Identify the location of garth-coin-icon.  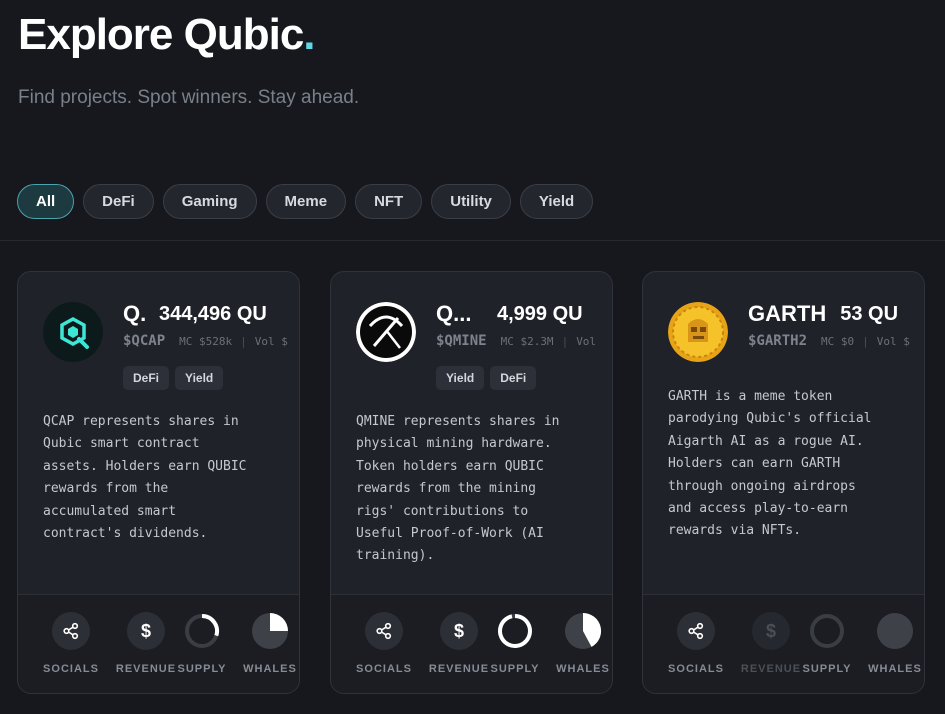
(698, 332).